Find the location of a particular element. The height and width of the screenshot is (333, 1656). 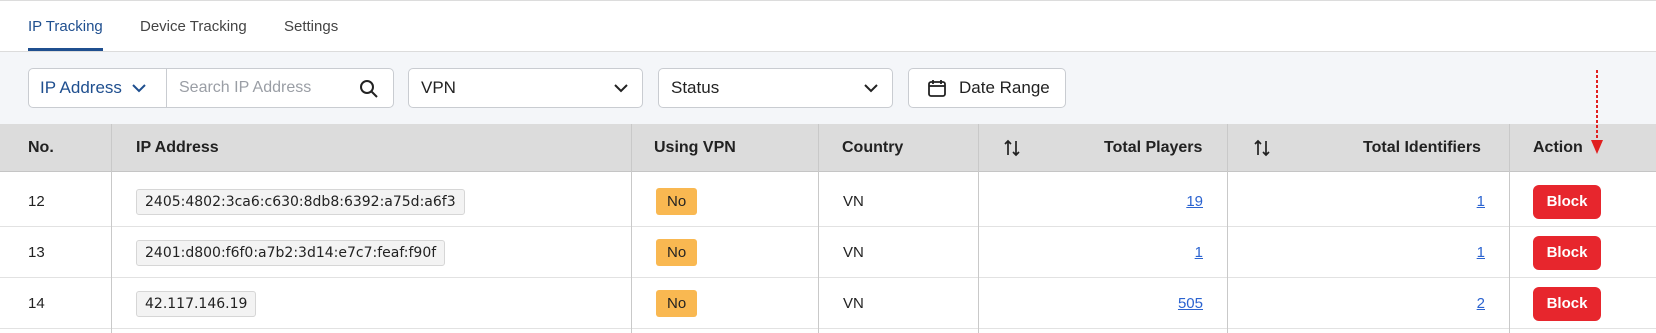

row-no: 12 is located at coordinates (36, 201).